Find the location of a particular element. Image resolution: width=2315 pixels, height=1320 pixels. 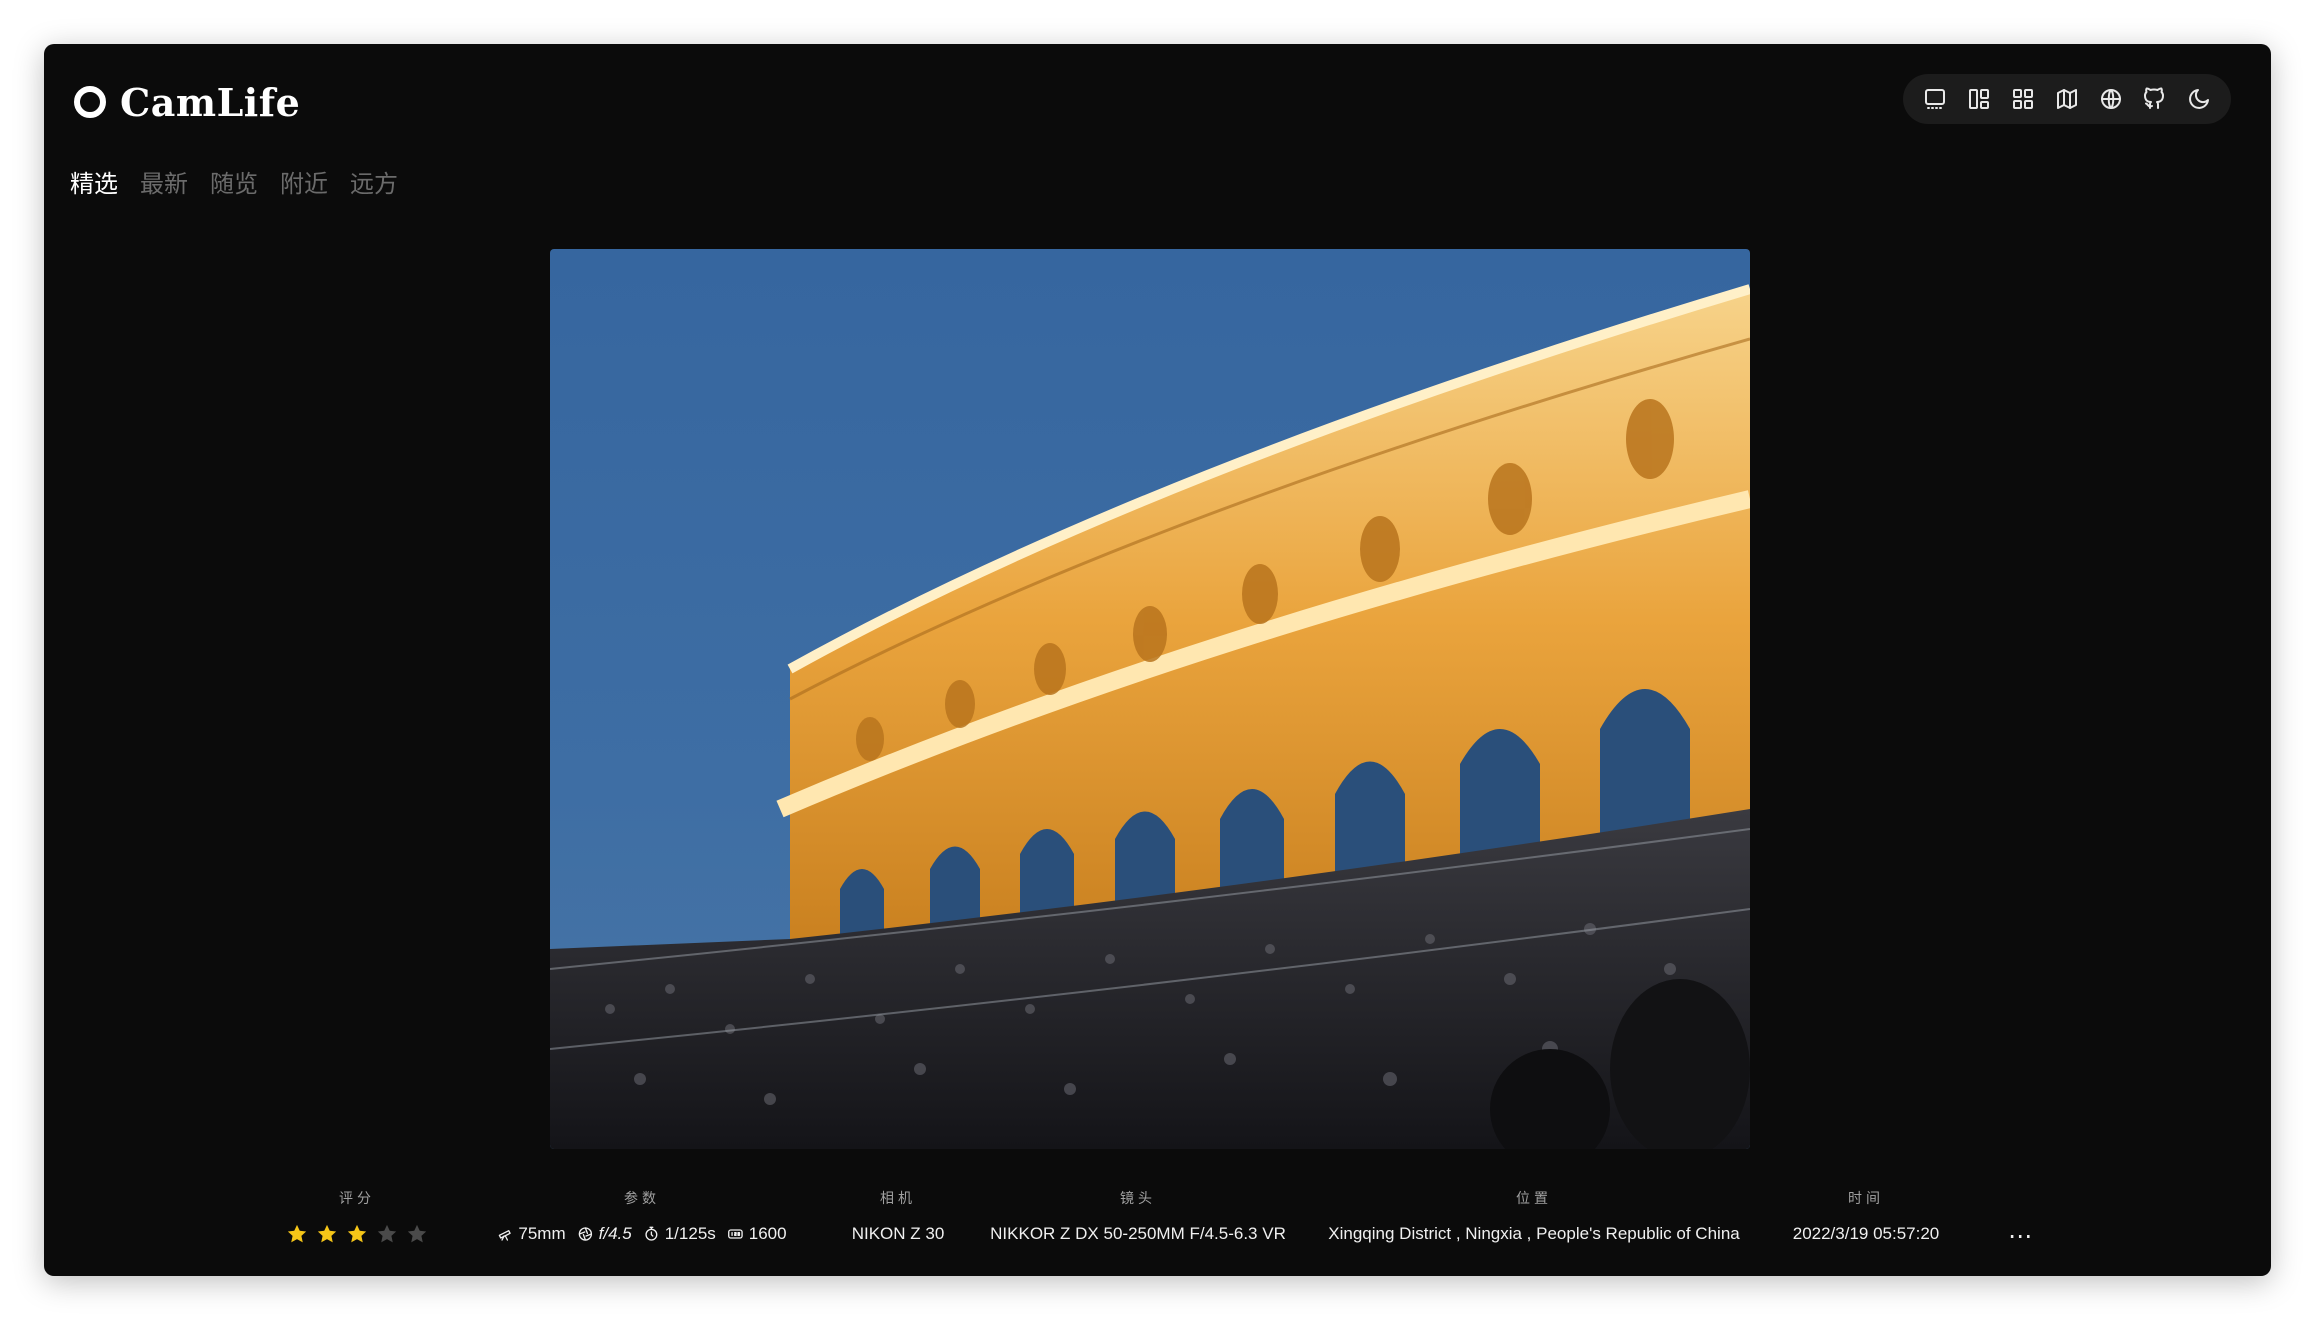

masonry-layout-button is located at coordinates (1979, 99).